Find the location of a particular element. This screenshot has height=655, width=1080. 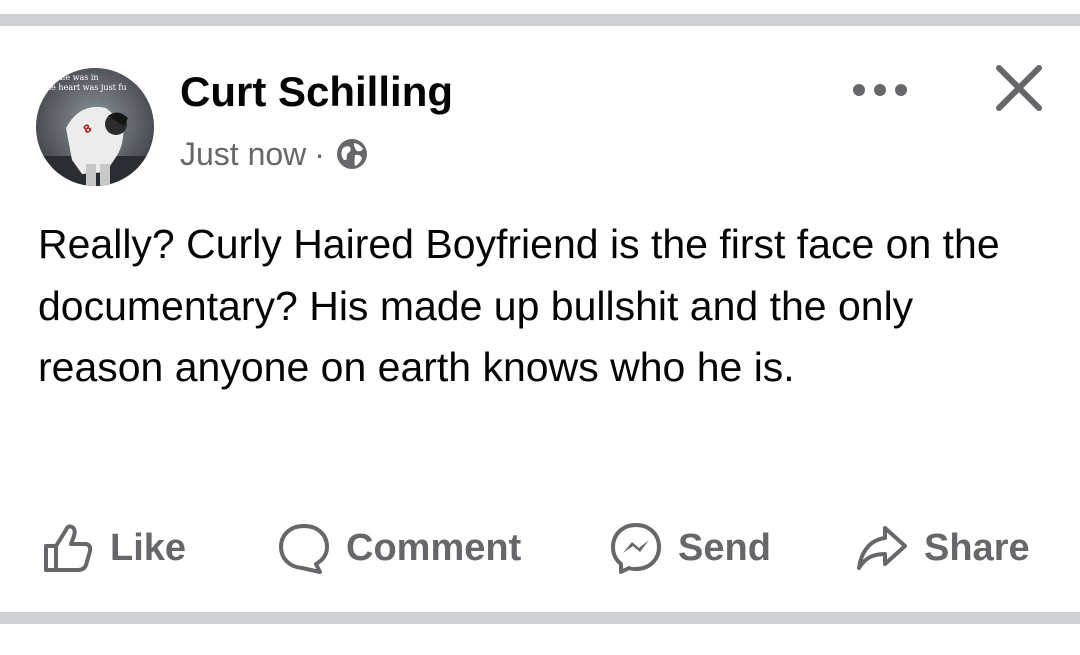

messenger-icon is located at coordinates (636, 548).